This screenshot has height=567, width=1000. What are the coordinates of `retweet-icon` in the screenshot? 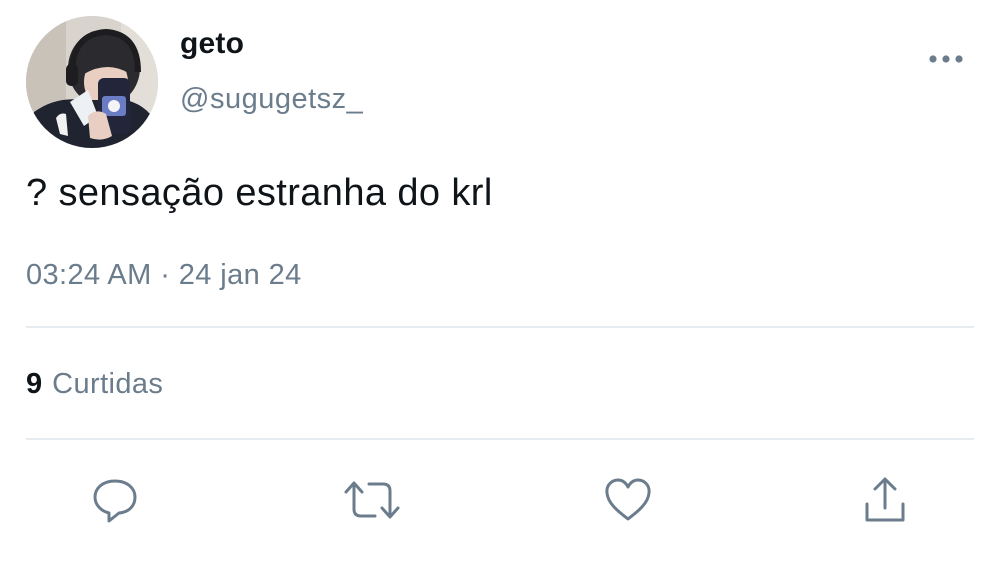 It's located at (372, 500).